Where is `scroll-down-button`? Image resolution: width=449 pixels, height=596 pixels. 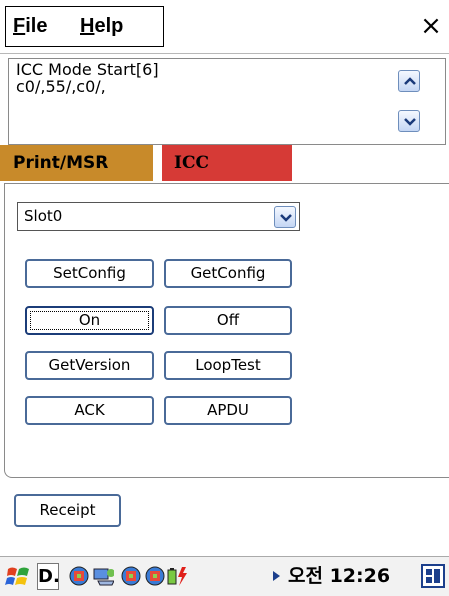 scroll-down-button is located at coordinates (409, 121).